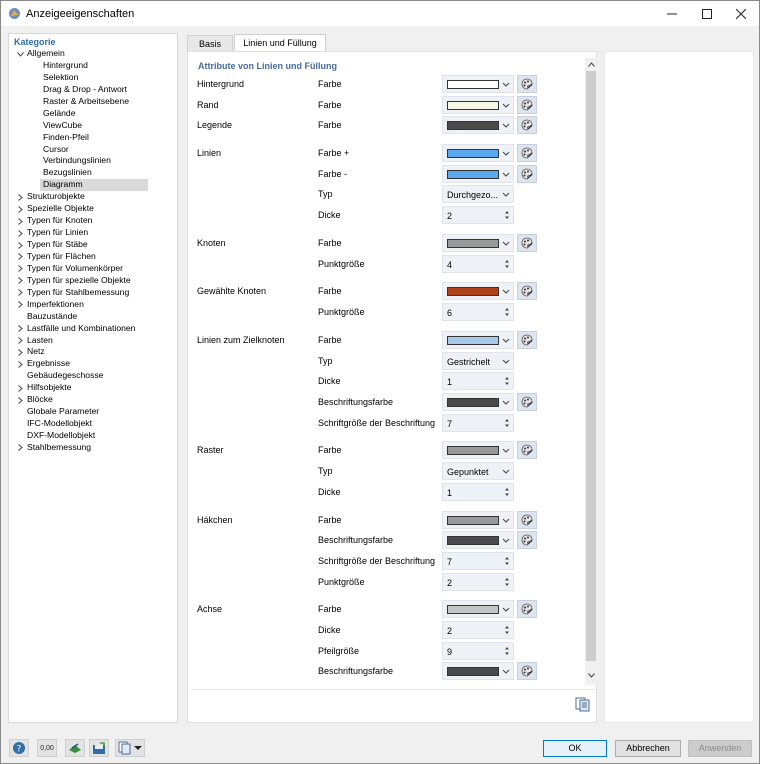 The height and width of the screenshot is (764, 760). What do you see at coordinates (93, 173) in the screenshot?
I see `tree-item: Bezugslinien` at bounding box center [93, 173].